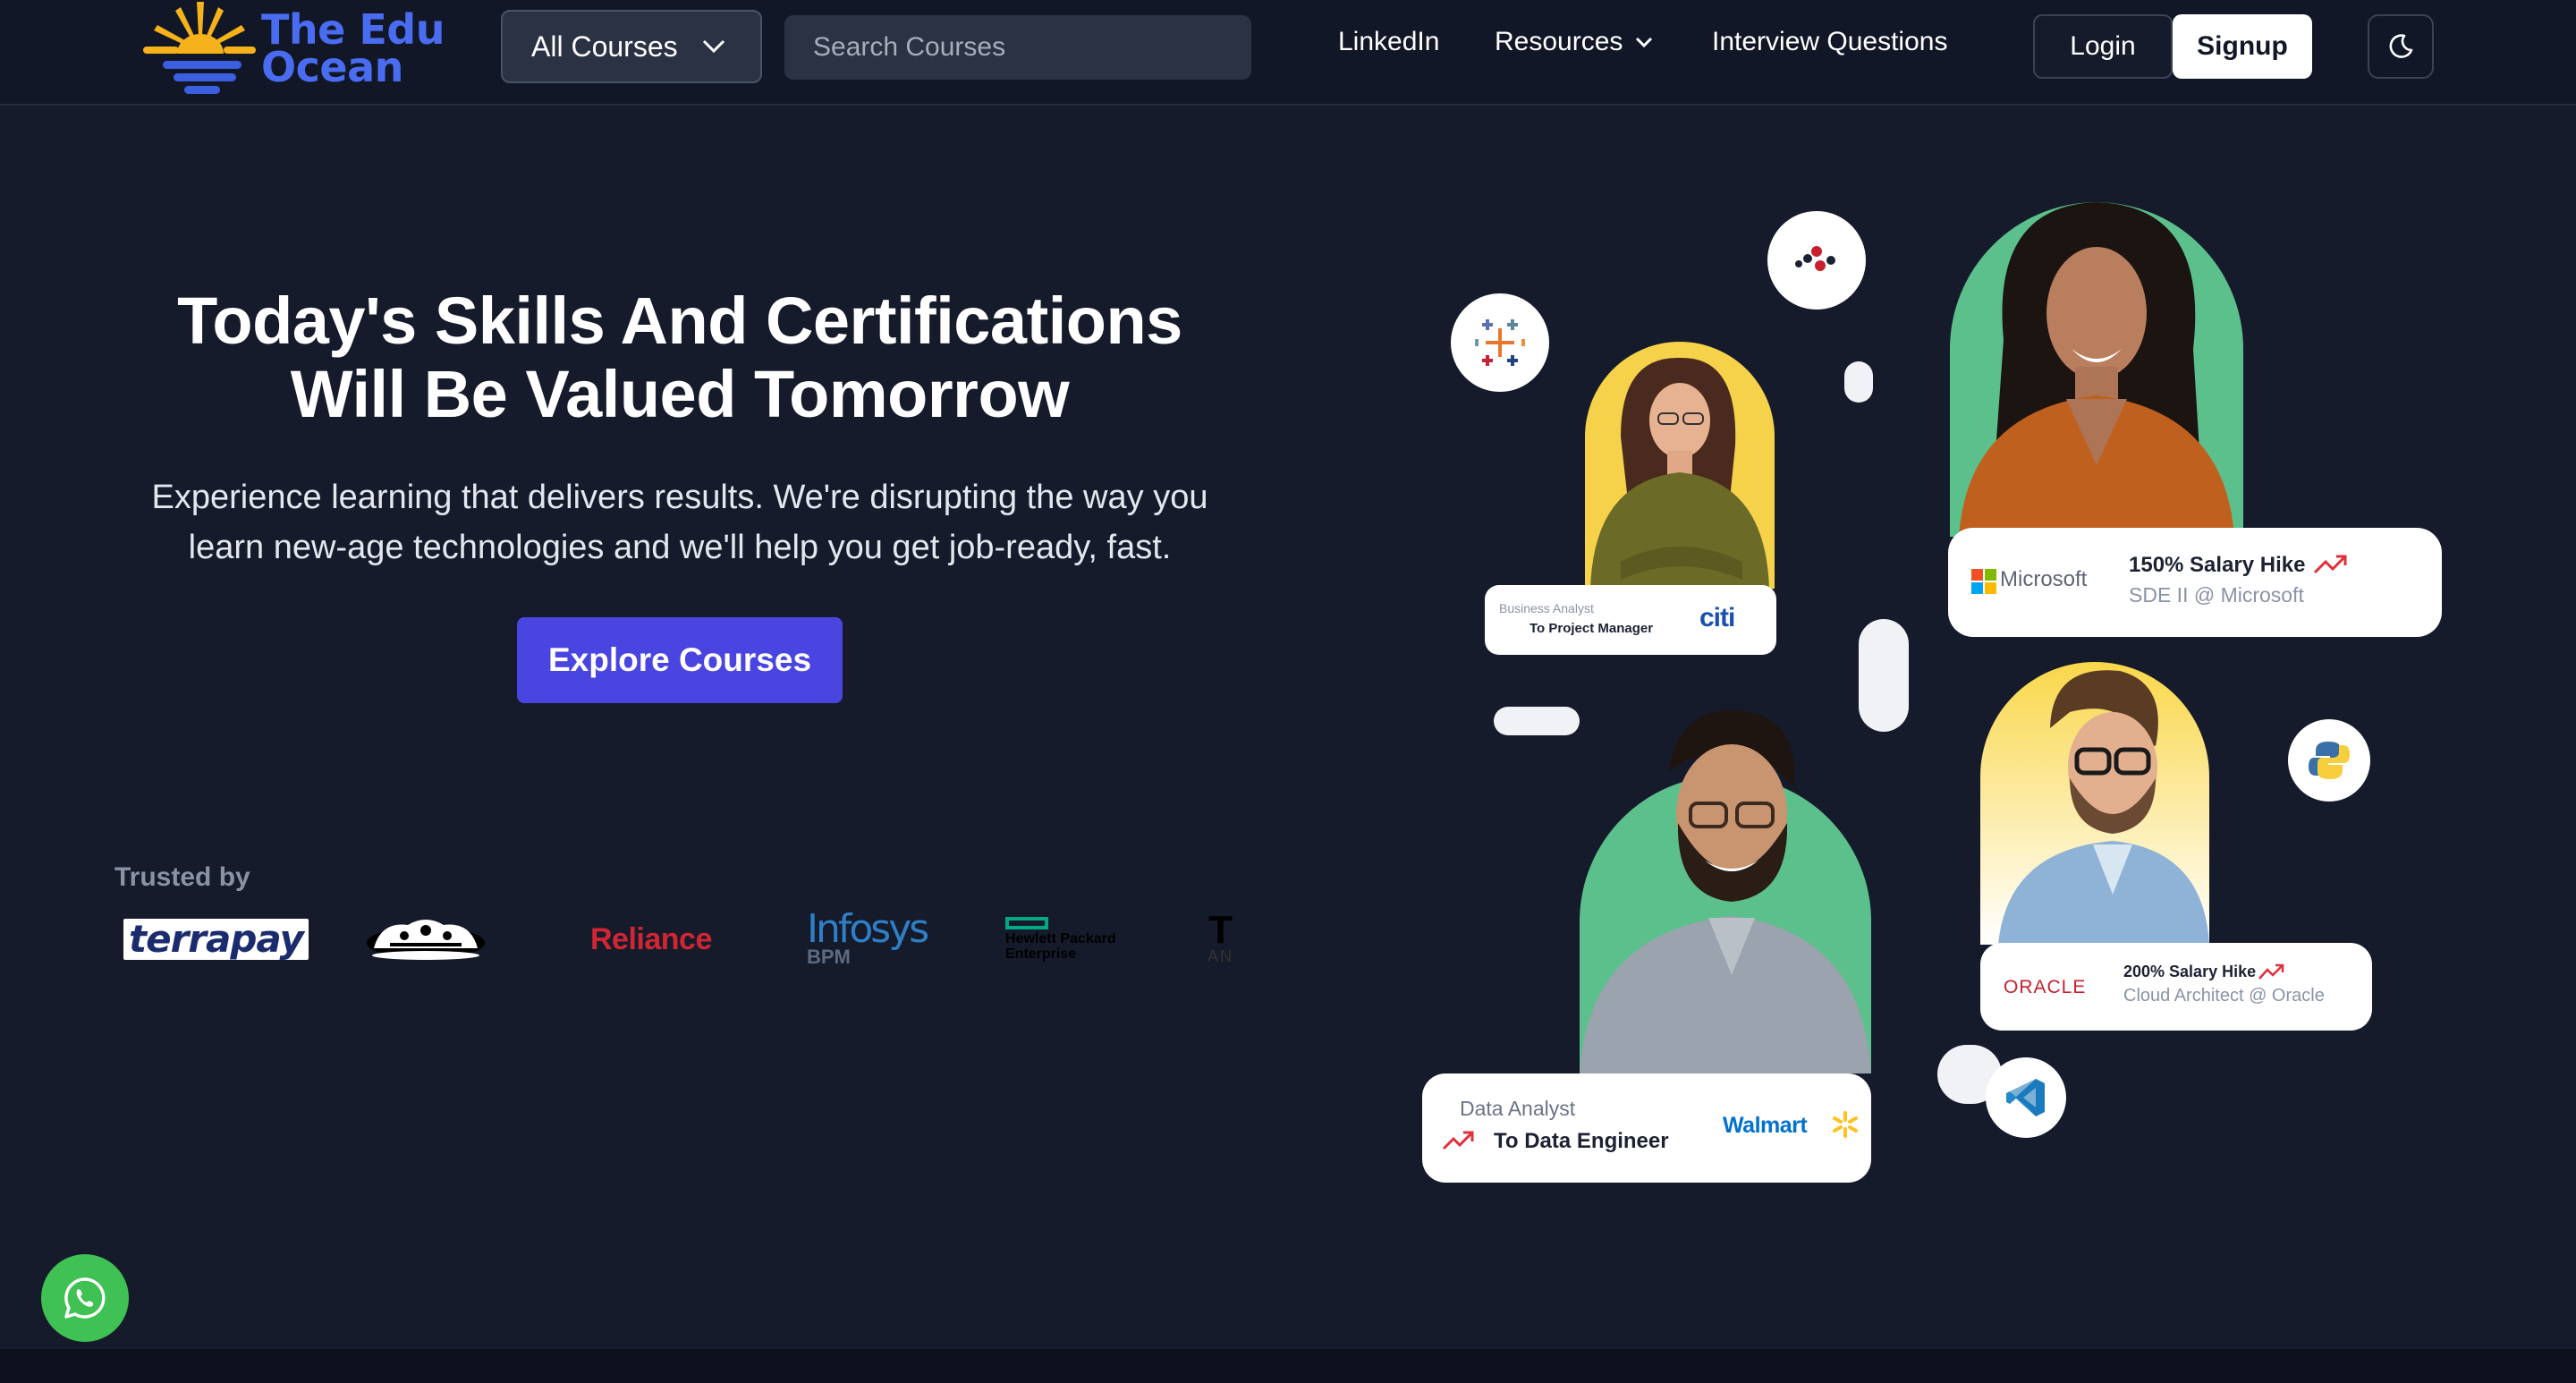 This screenshot has height=1383, width=2576. Describe the element at coordinates (1646, 1128) in the screenshot. I see `career-card-walmart: Data Analyst To Data Engineer Walmart` at that location.